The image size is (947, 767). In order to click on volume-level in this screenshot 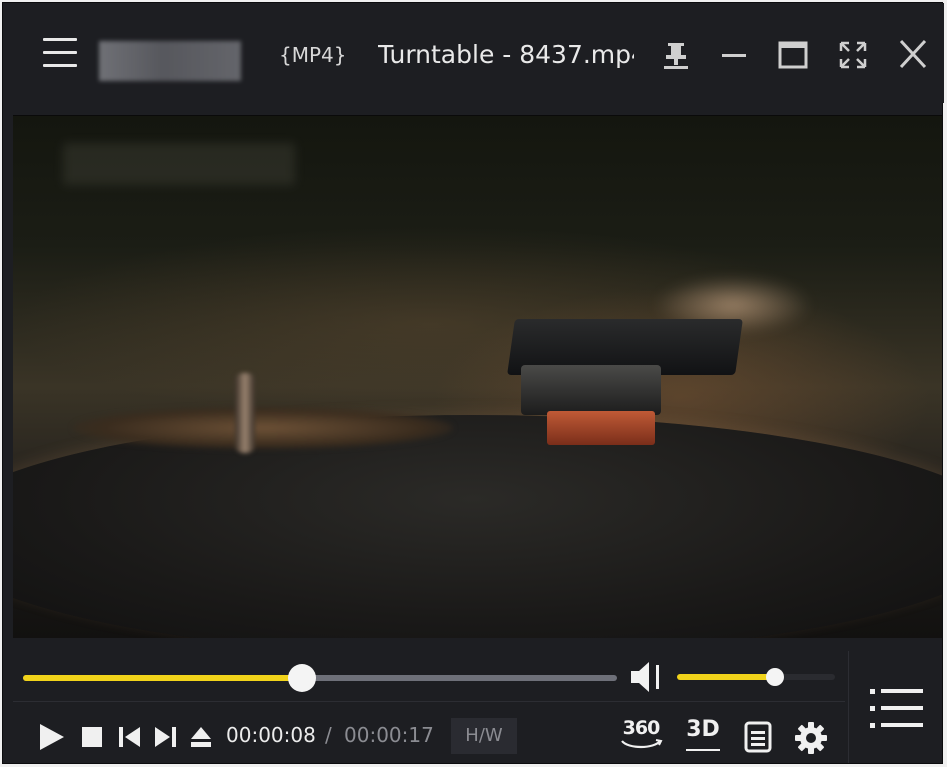, I will do `click(726, 677)`.